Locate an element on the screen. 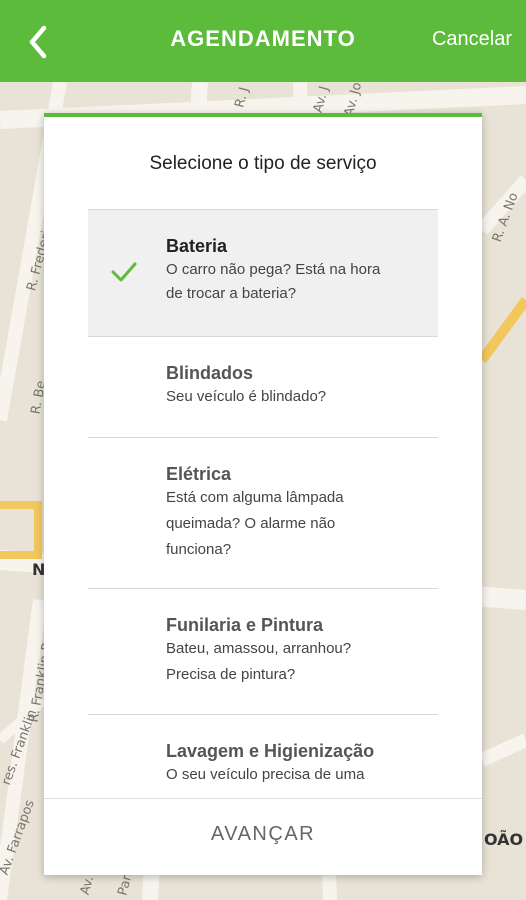  service-item-desc: Está com alguma lâmpada is located at coordinates (255, 497).